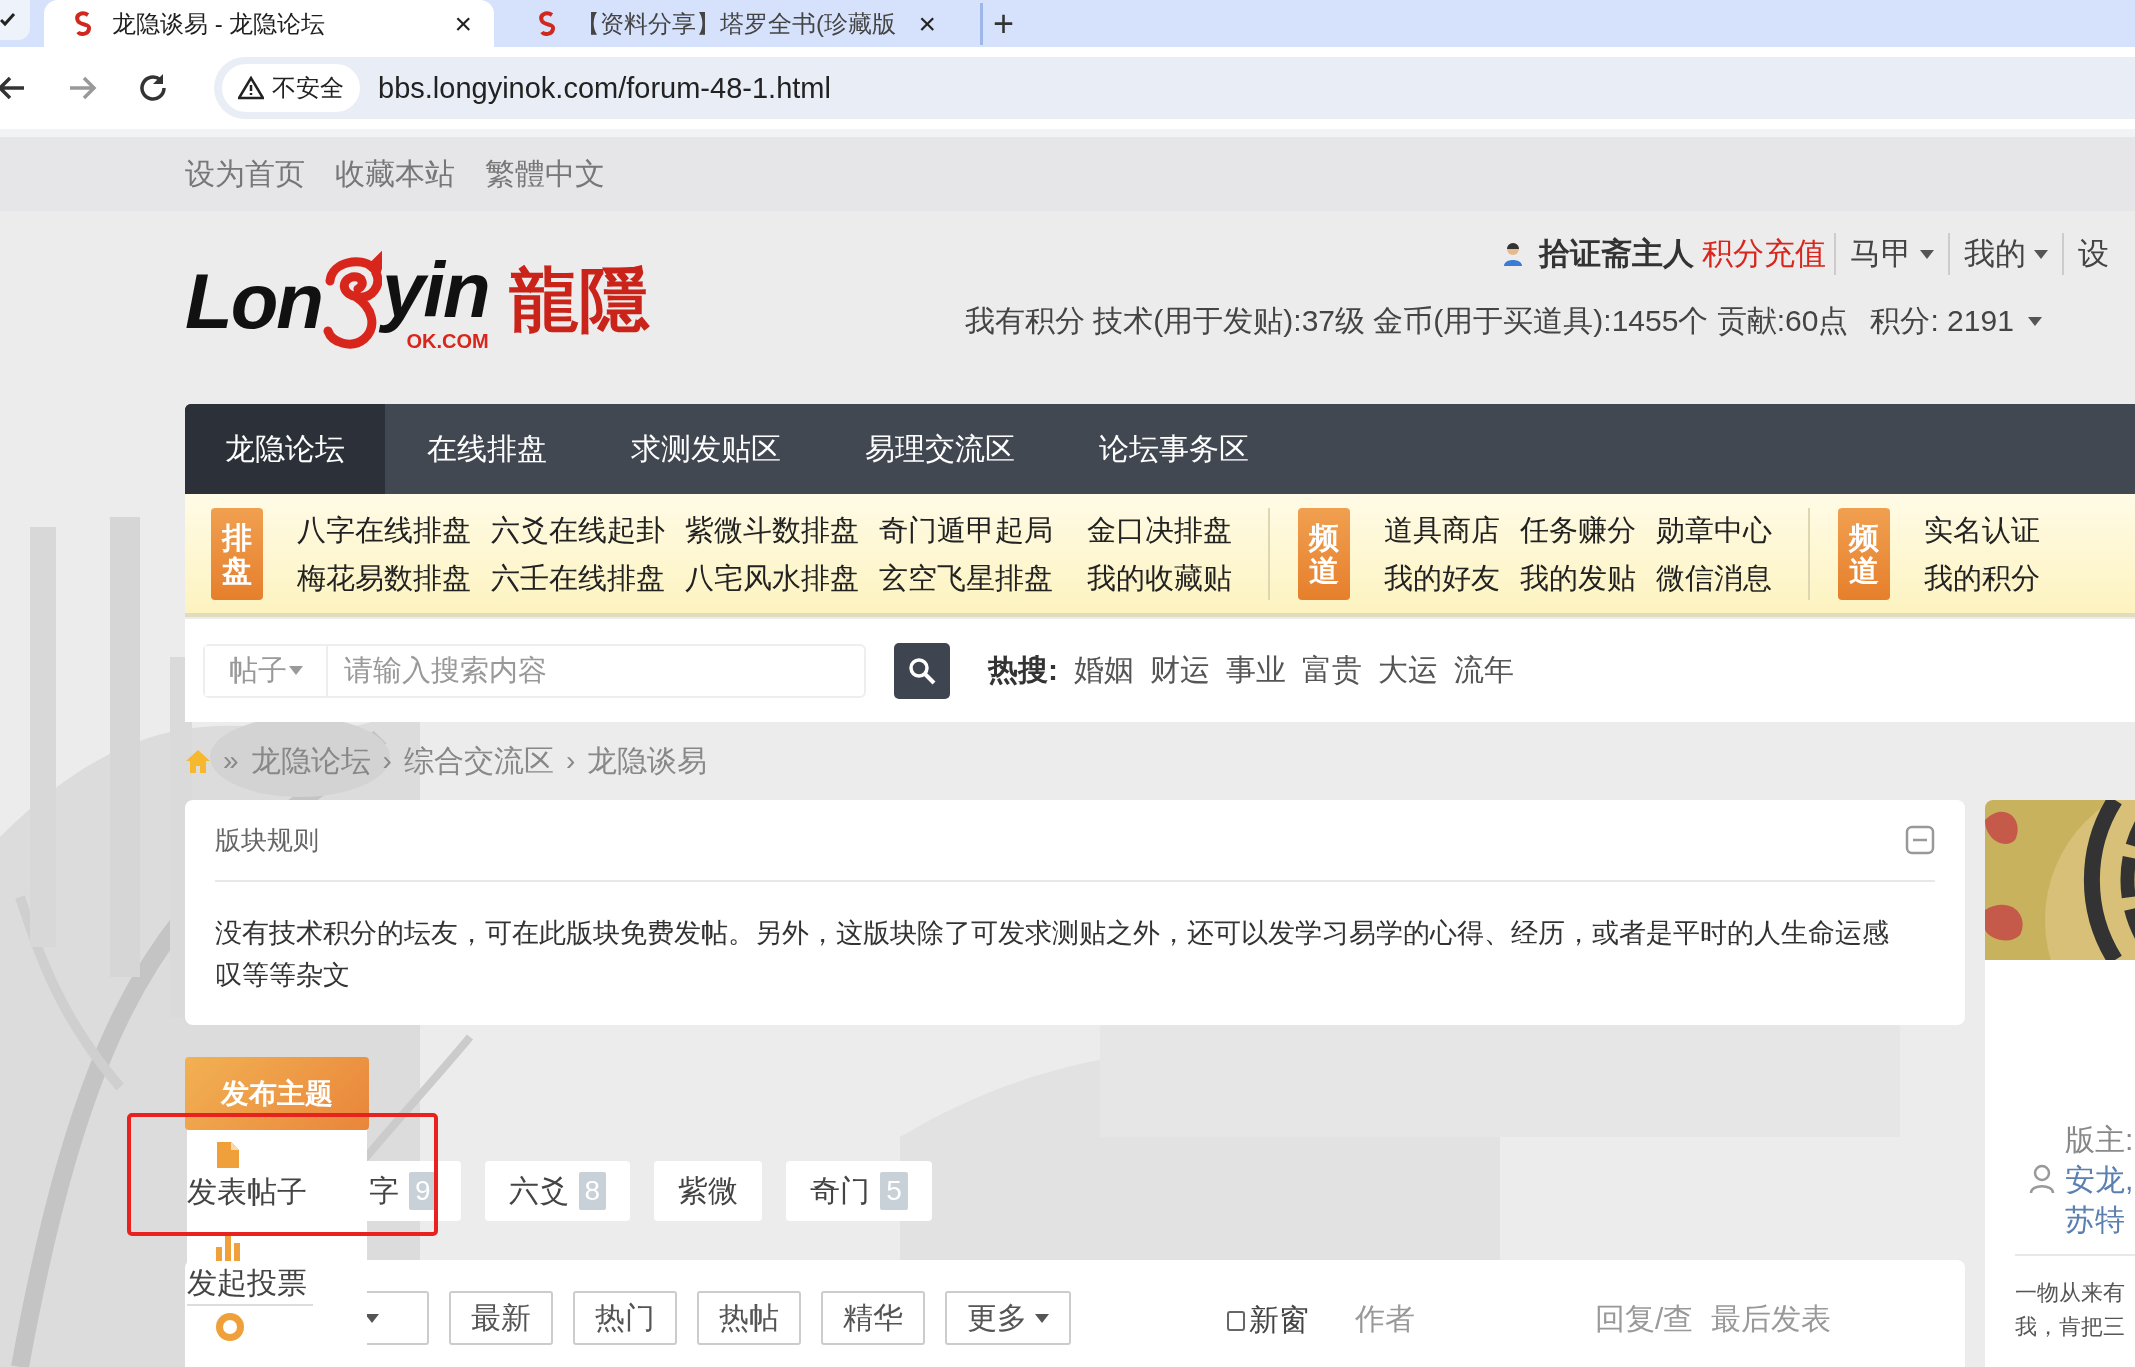 This screenshot has width=2135, height=1367. What do you see at coordinates (291, 88) in the screenshot?
I see `security-chip: 不安全` at bounding box center [291, 88].